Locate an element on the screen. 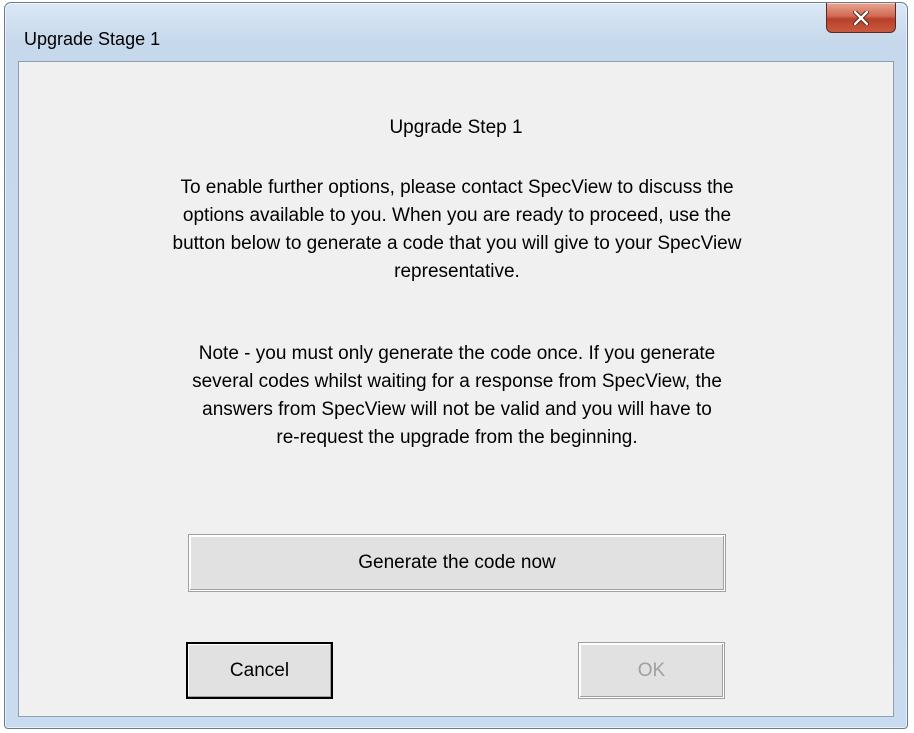 The height and width of the screenshot is (733, 914). ok-button: OK is located at coordinates (651, 670).